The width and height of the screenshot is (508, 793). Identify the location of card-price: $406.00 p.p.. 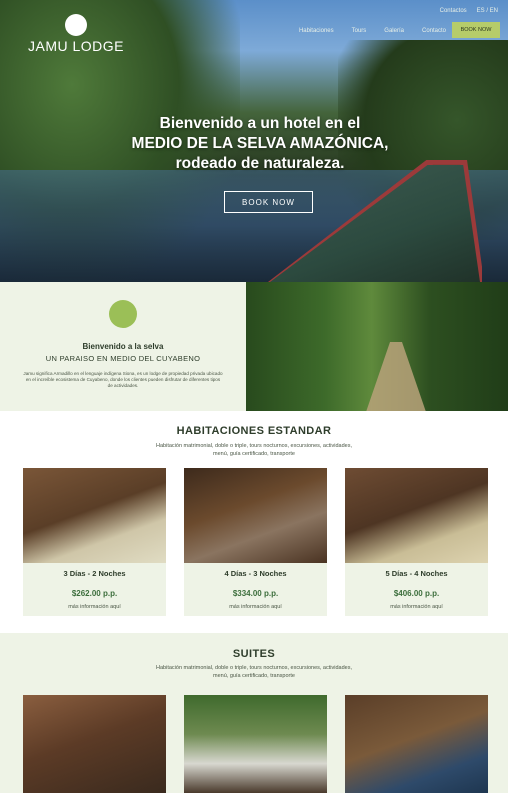
(416, 593).